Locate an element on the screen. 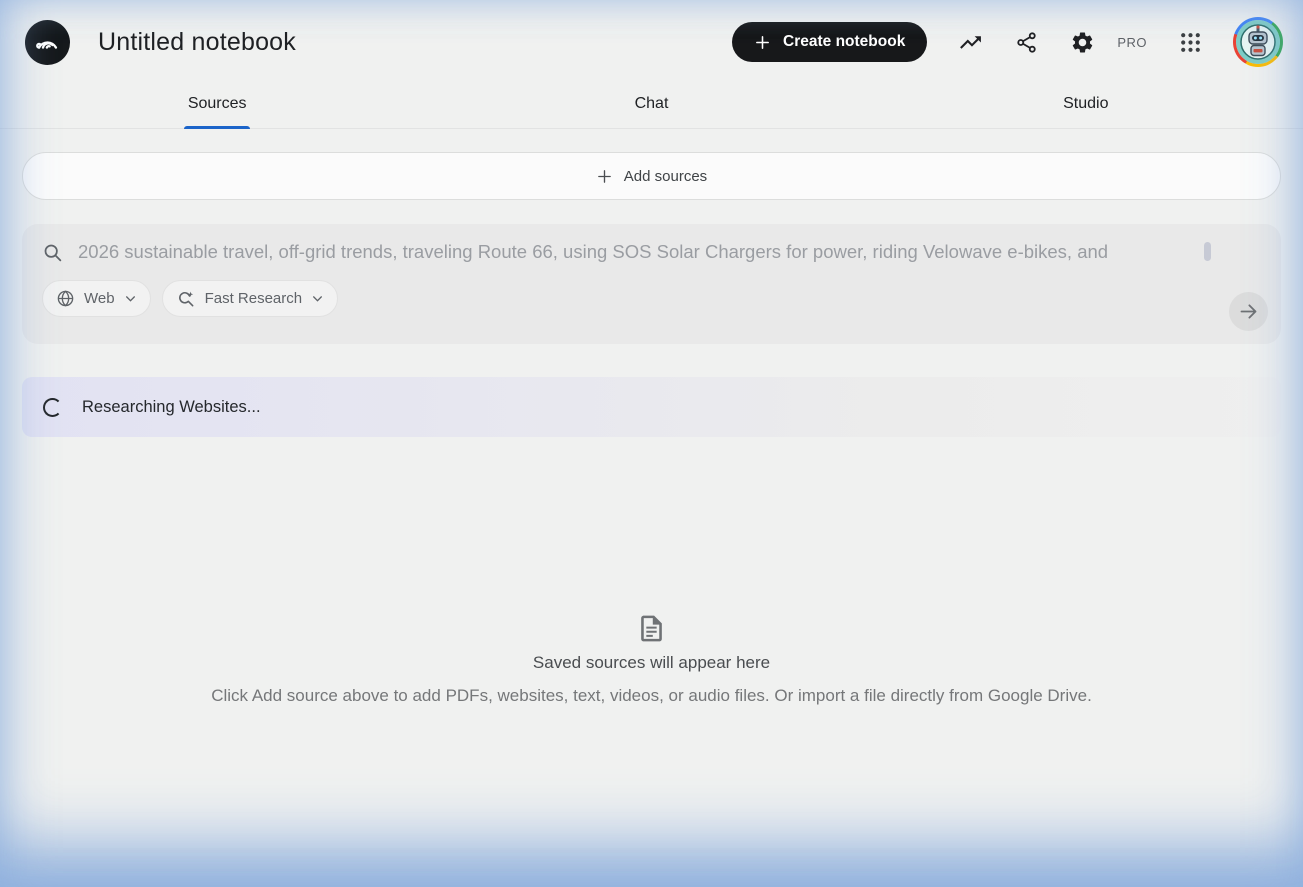 This screenshot has width=1303, height=887. add-sources-button: Add sources is located at coordinates (651, 176).